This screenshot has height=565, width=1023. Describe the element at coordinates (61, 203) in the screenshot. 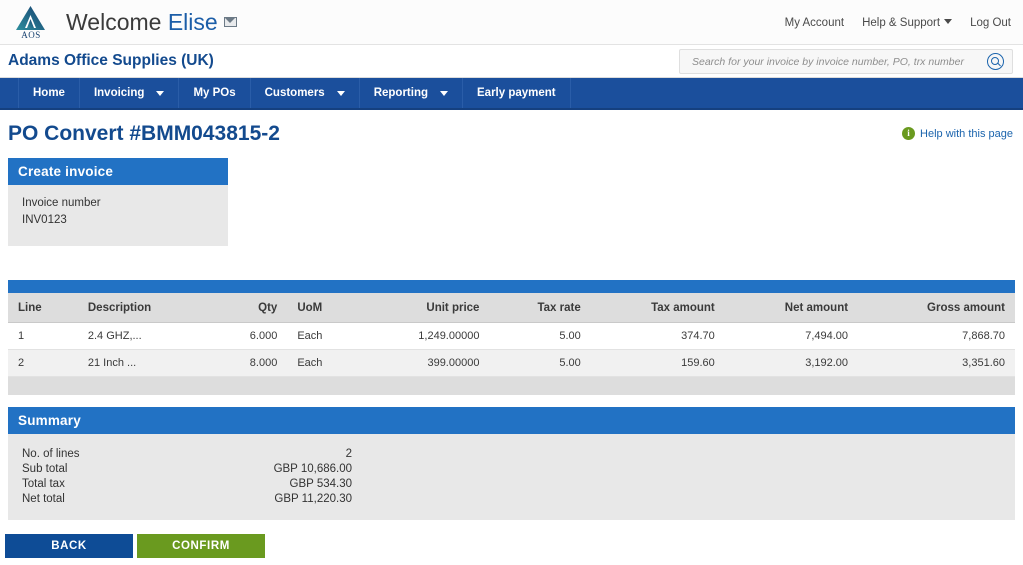

I see `invoice-number-label: Invoice number` at that location.